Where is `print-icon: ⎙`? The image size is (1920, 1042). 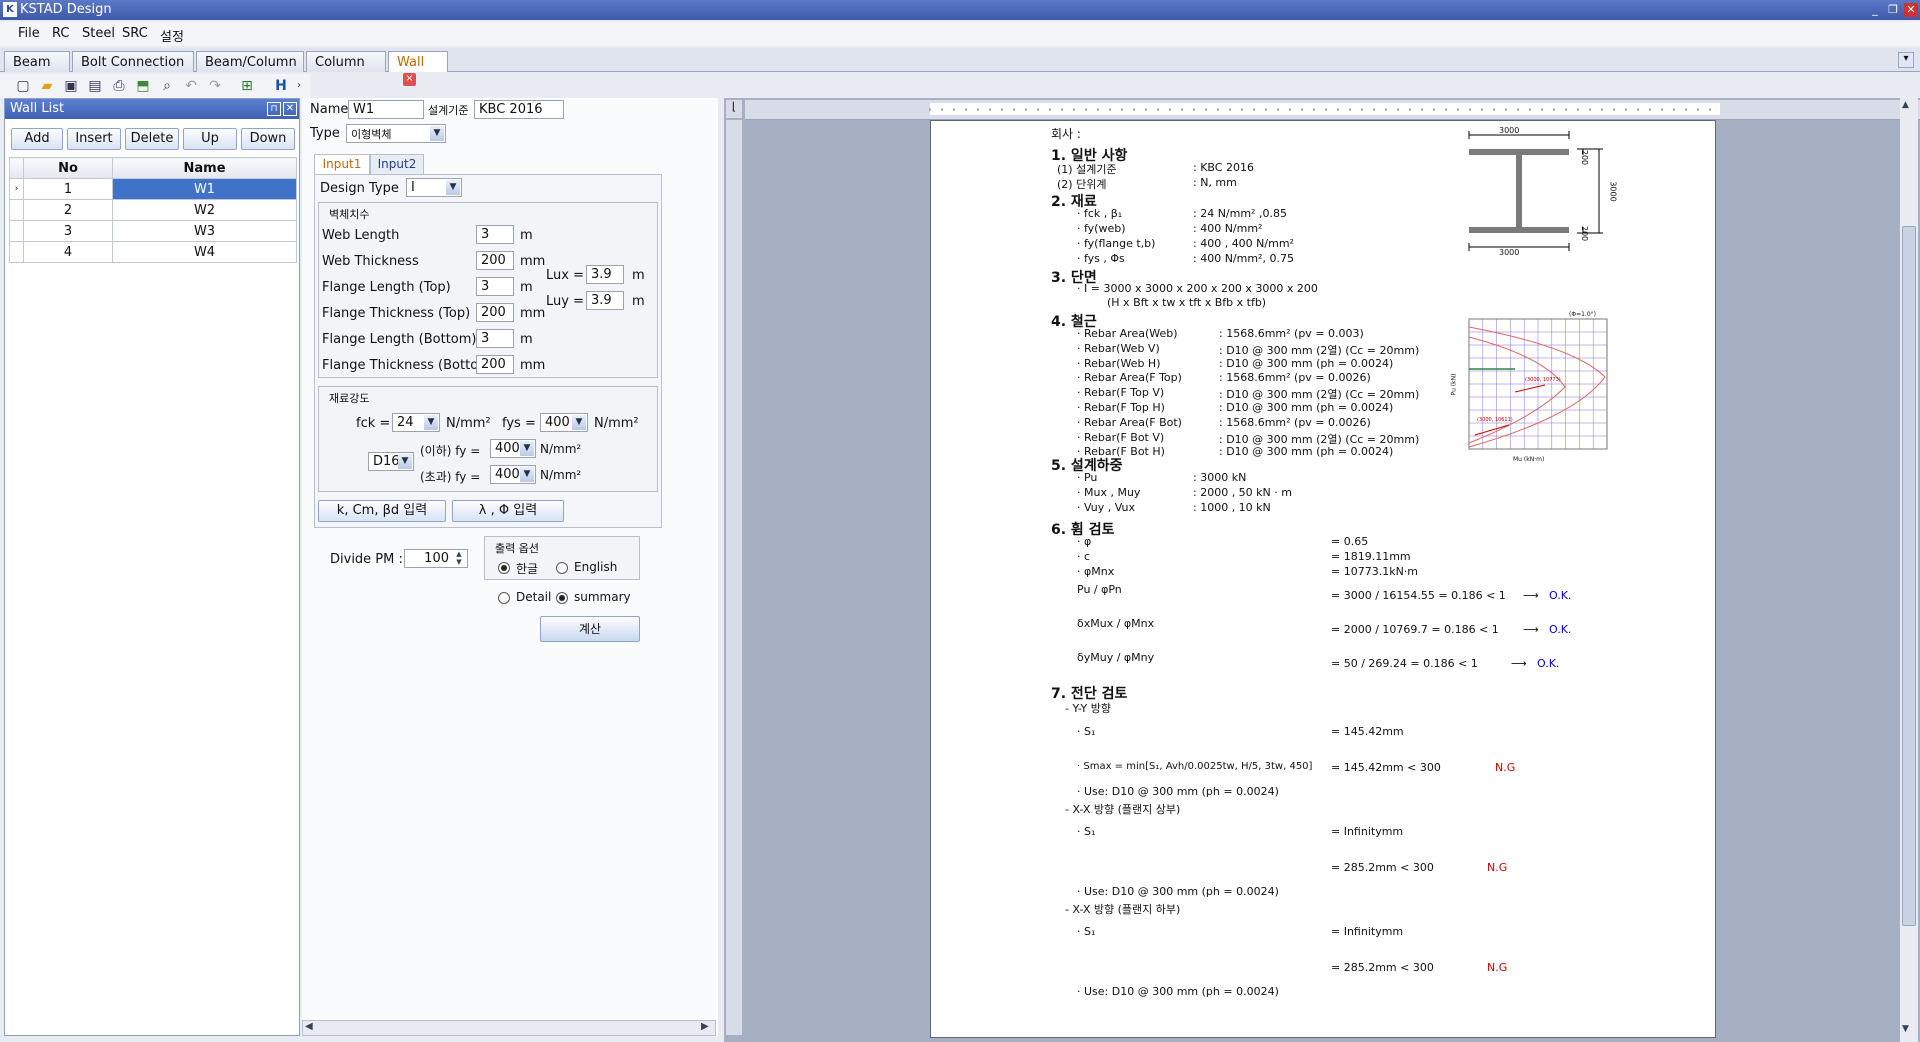 print-icon: ⎙ is located at coordinates (119, 86).